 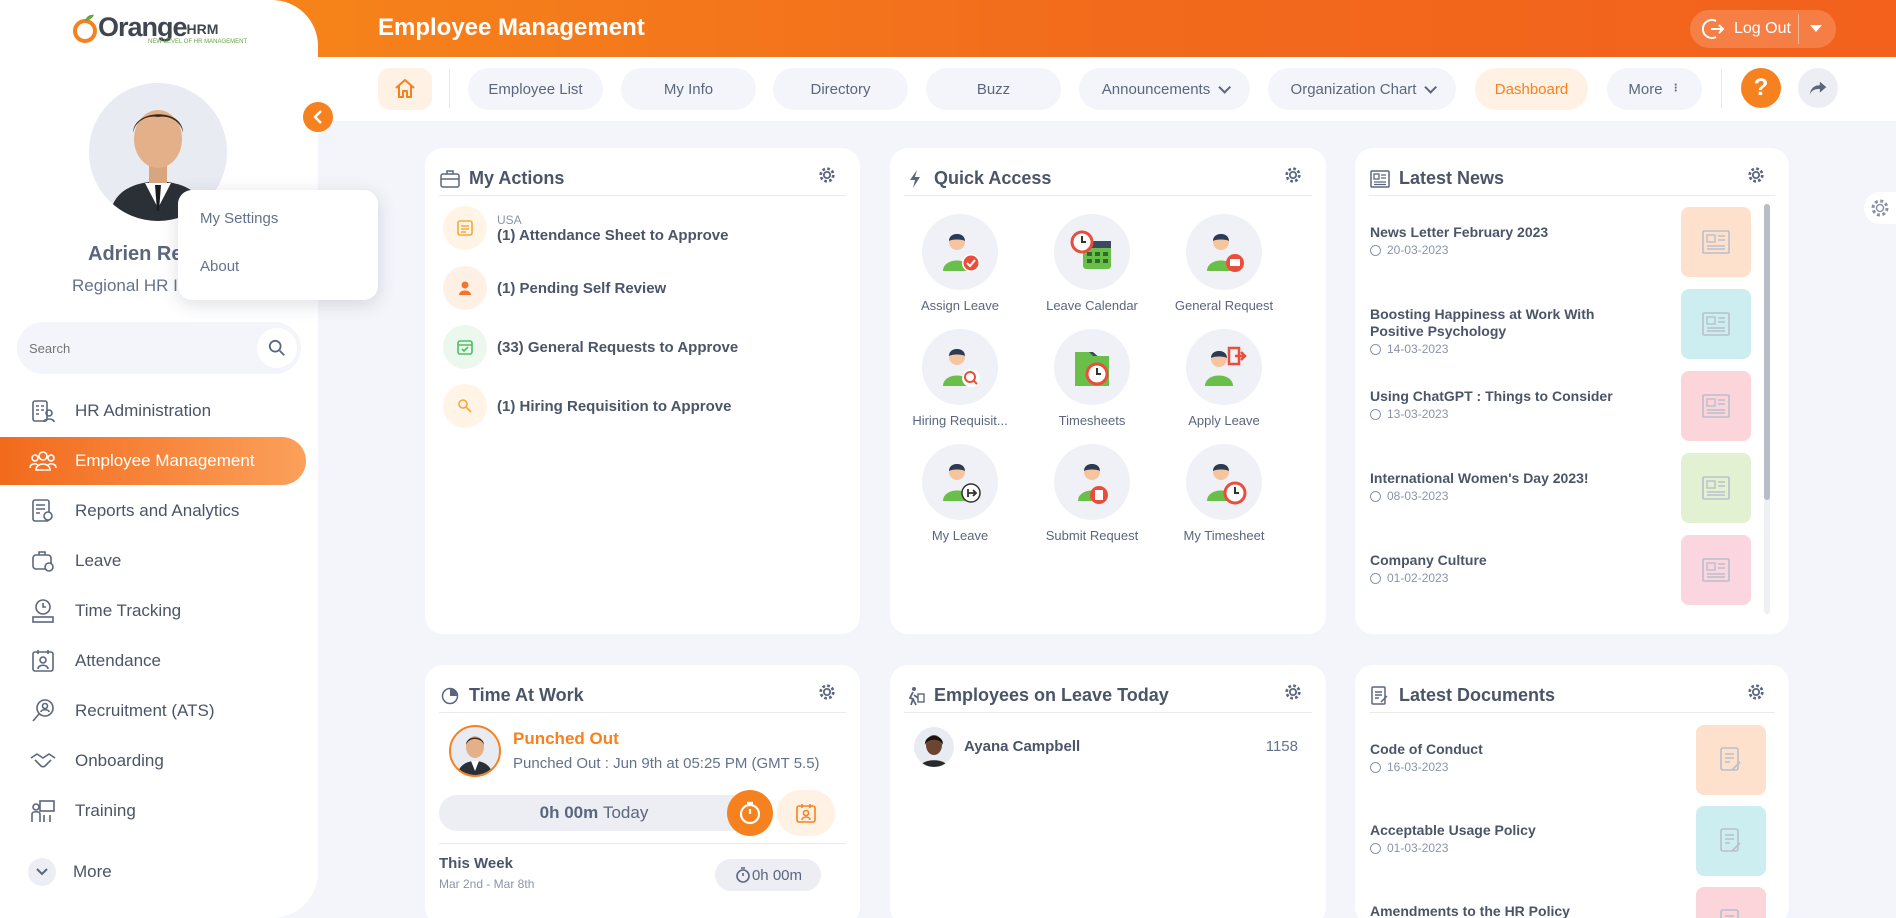 I want to click on user-review-icon, so click(x=465, y=288).